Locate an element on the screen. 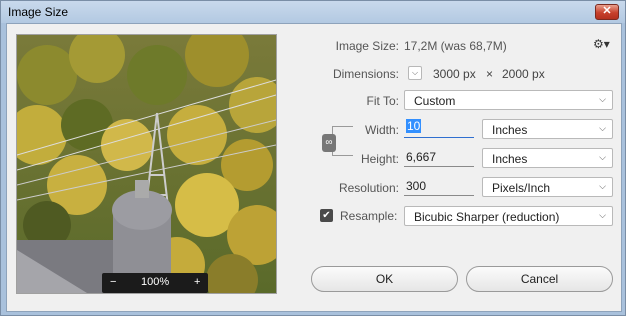 Image resolution: width=626 pixels, height=316 pixels. resample-dropdown: Bicubic Sharper (reduction) ⌵ is located at coordinates (508, 216).